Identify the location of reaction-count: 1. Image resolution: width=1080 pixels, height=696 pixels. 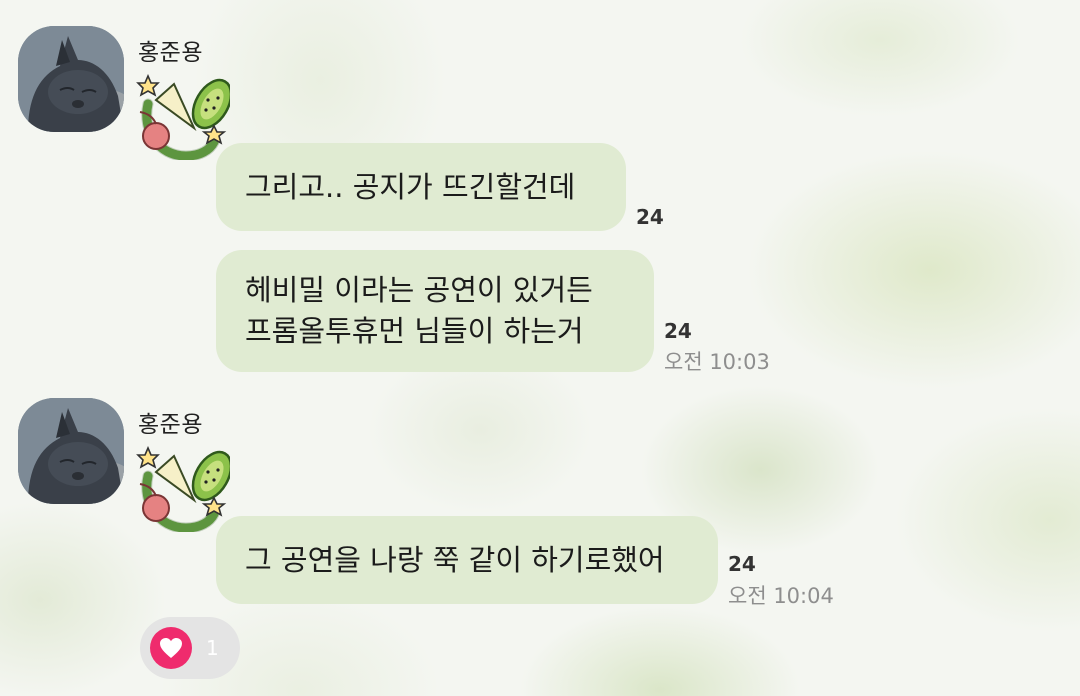
(212, 648).